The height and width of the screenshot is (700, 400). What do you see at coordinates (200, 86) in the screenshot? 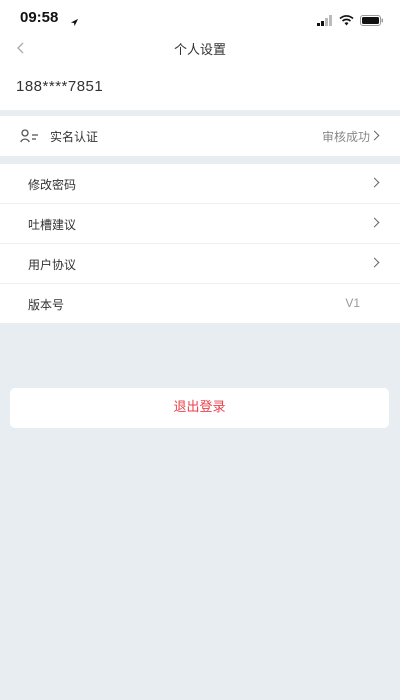
I see `account-section: 188****7851` at bounding box center [200, 86].